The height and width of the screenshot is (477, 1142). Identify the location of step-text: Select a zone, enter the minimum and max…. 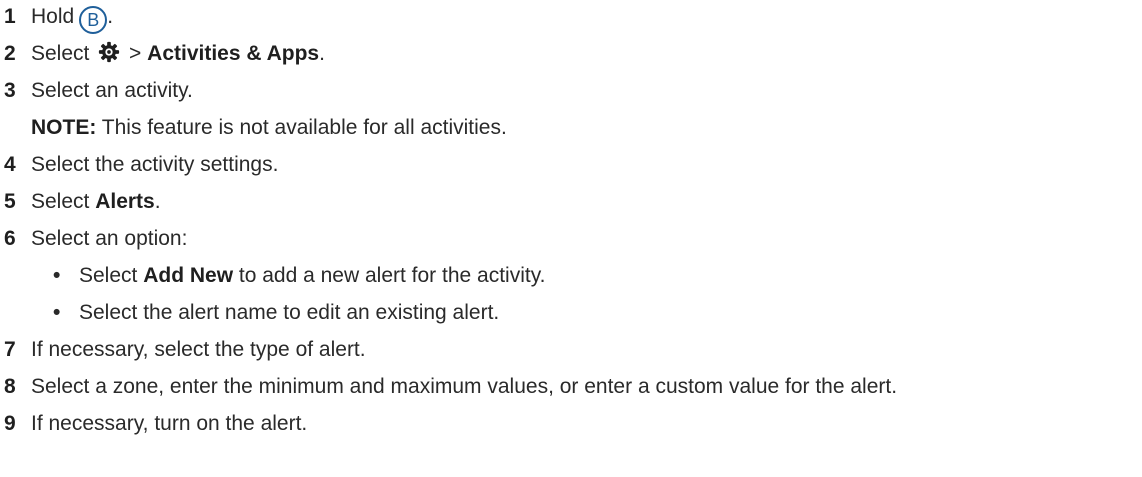
(464, 386).